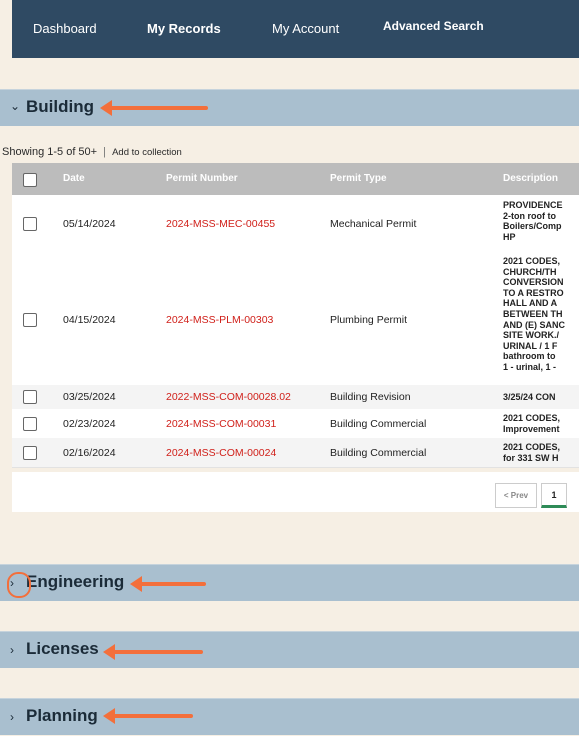 The height and width of the screenshot is (736, 579). Describe the element at coordinates (15, 106) in the screenshot. I see `chevron-down-icon: ⌄` at that location.